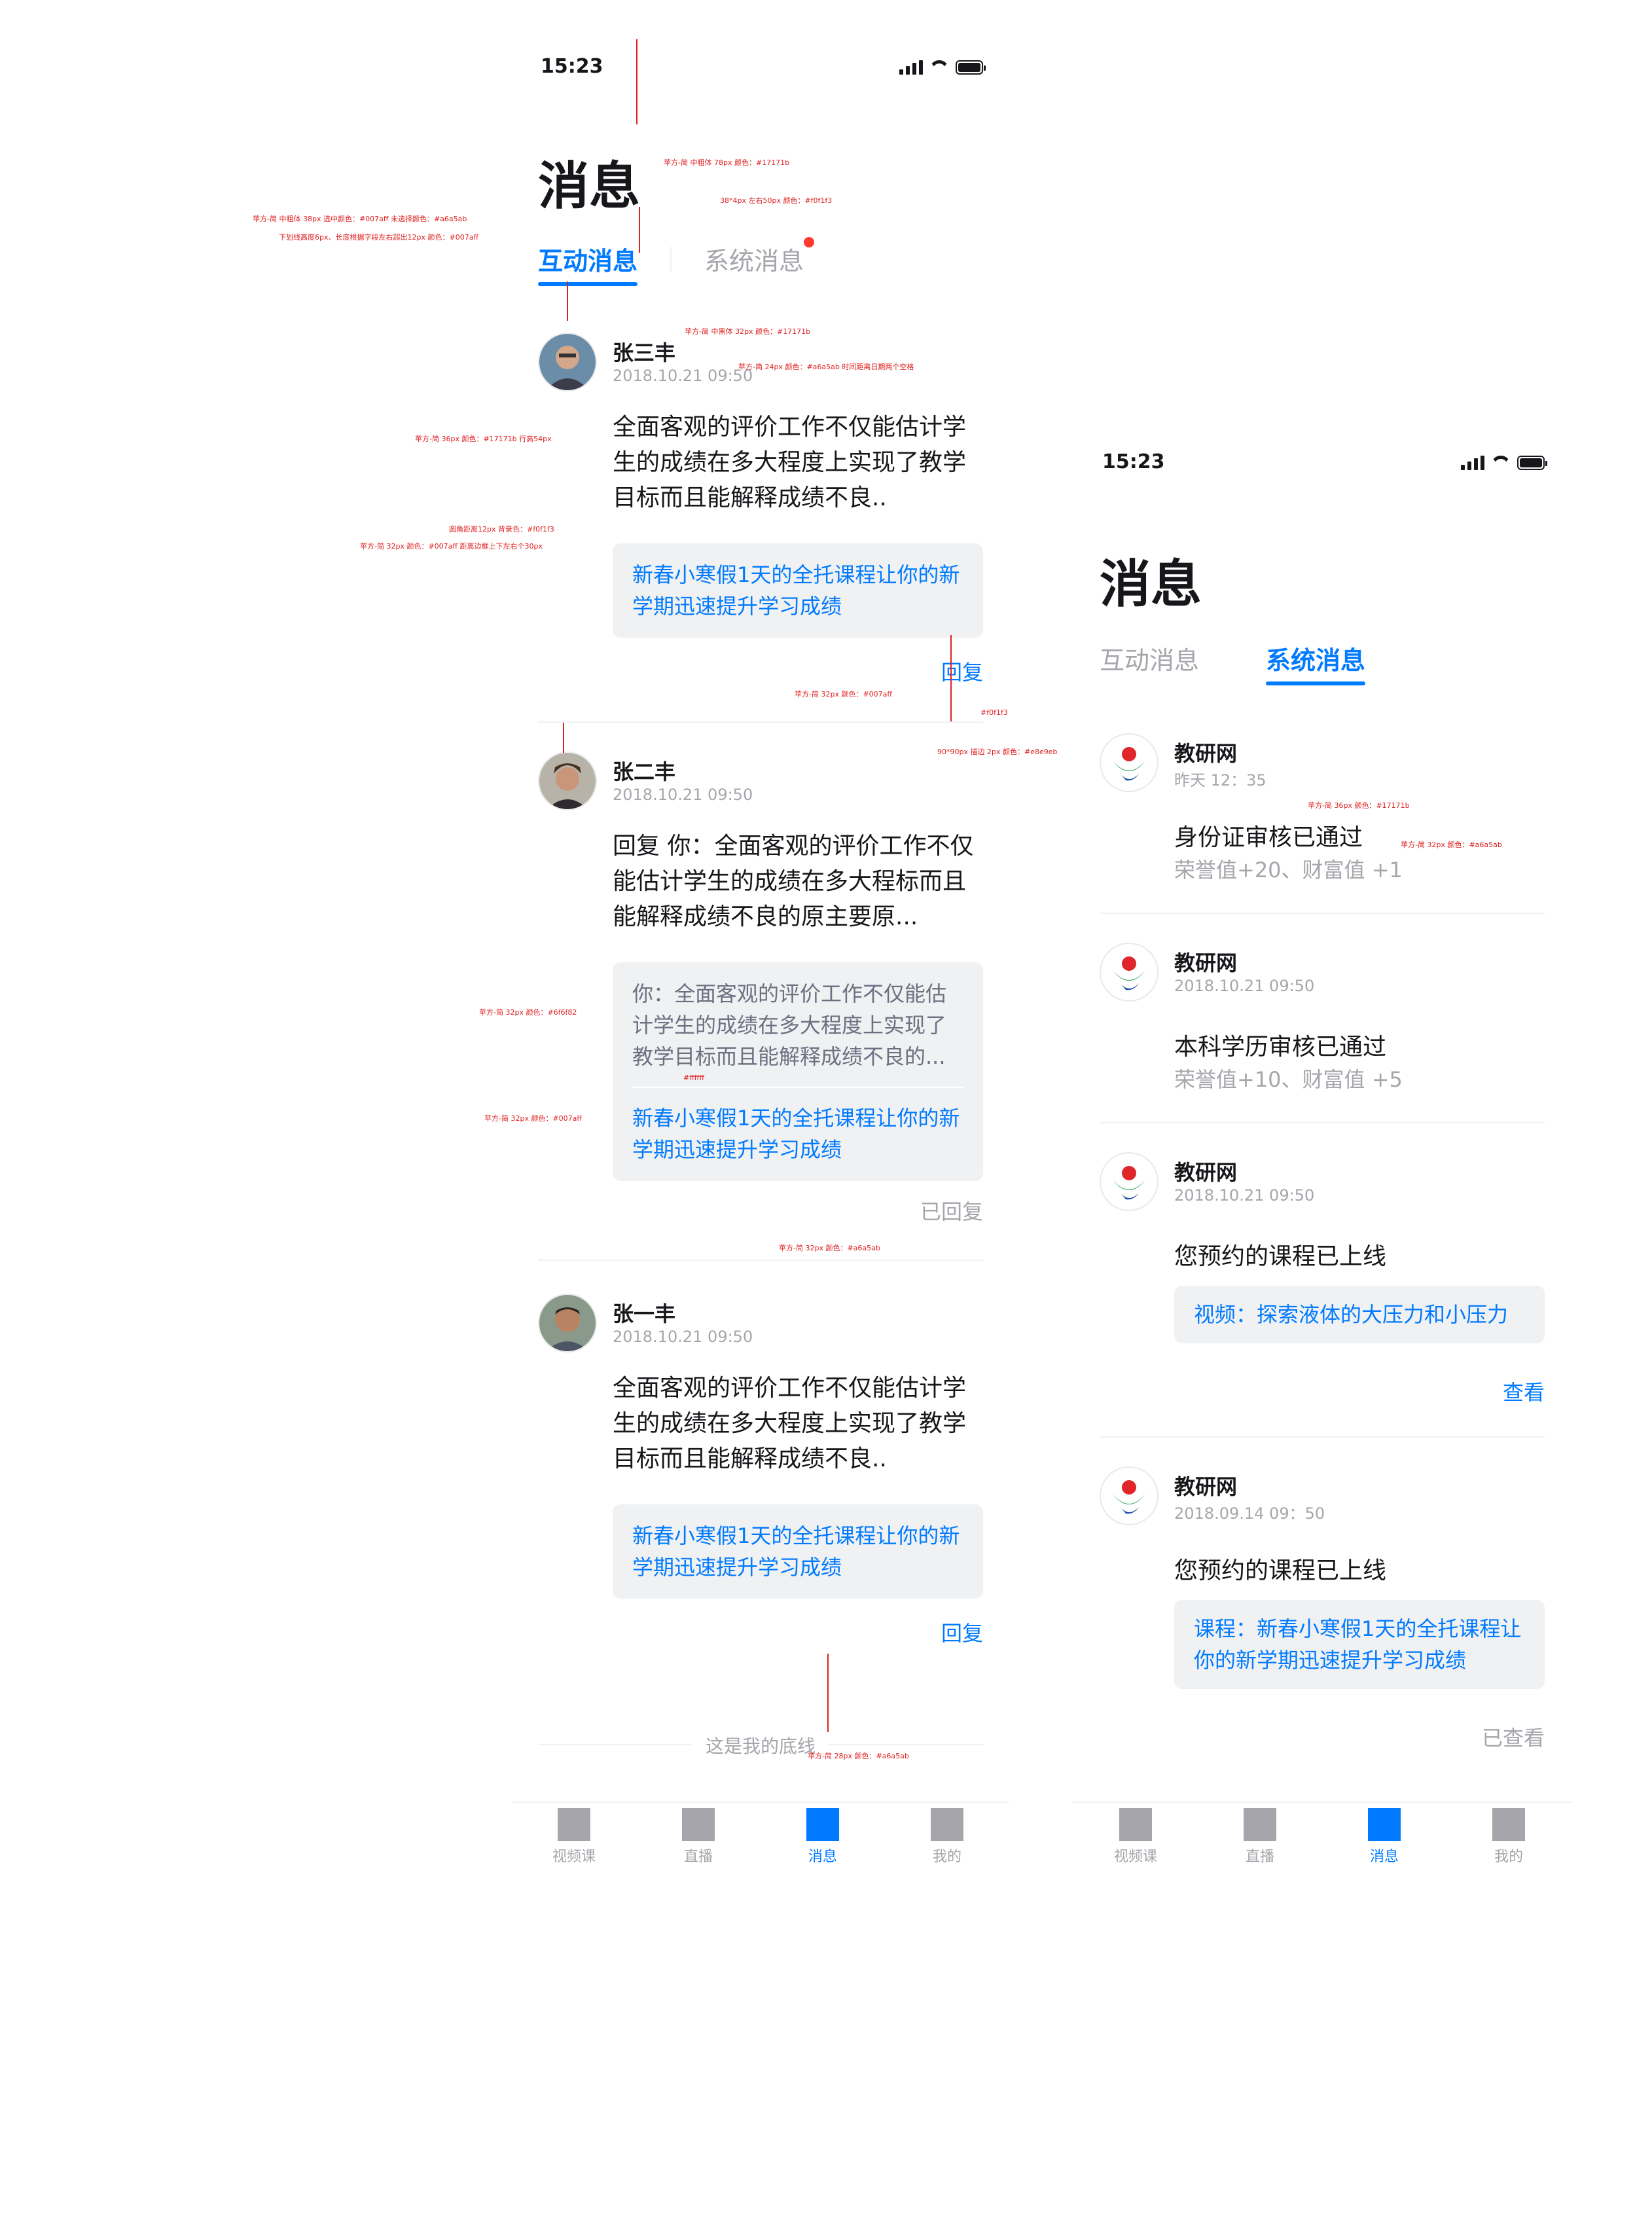  What do you see at coordinates (843, 694) in the screenshot?
I see `annotation-reply-spec: 苹方-简 32px 颜色：#007aff` at bounding box center [843, 694].